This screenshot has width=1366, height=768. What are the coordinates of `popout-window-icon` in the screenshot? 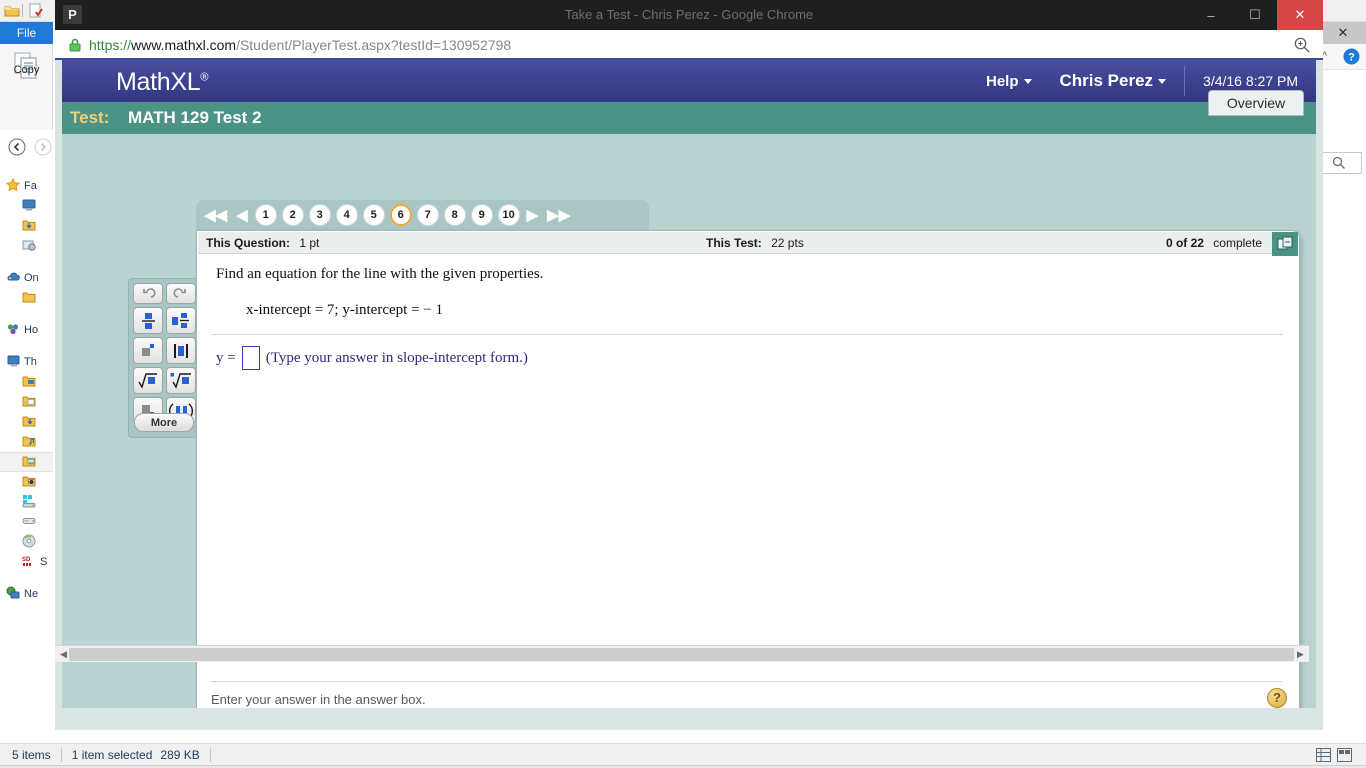 It's located at (1285, 244).